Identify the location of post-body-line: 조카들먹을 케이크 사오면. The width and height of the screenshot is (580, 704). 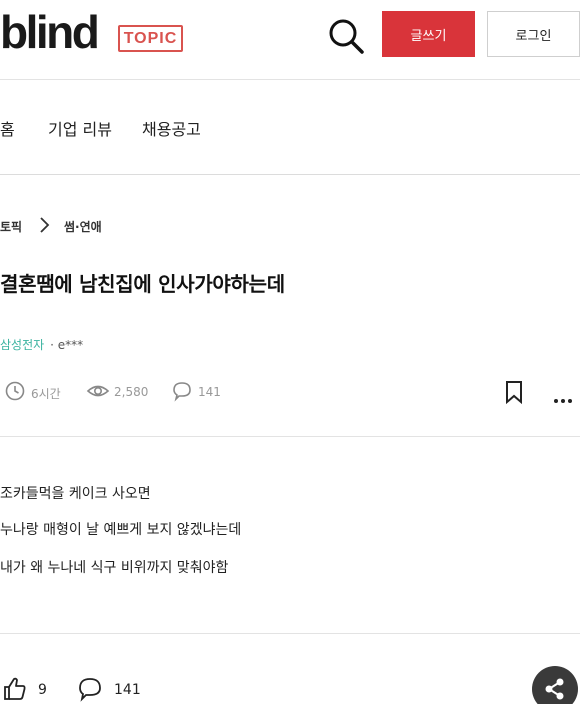
(75, 494).